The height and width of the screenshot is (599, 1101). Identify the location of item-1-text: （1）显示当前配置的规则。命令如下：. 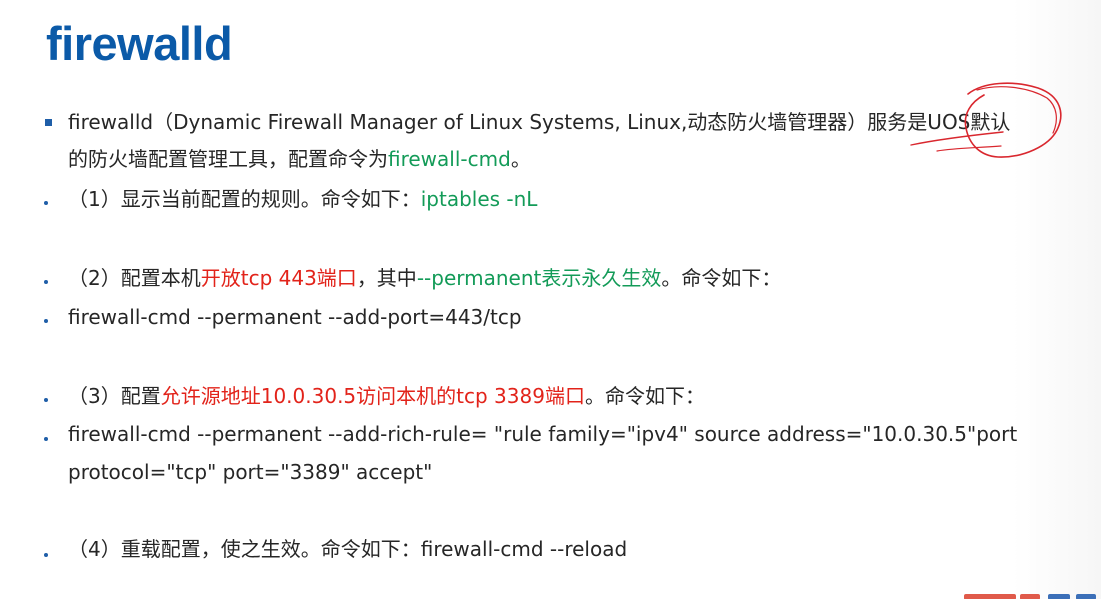
(244, 199).